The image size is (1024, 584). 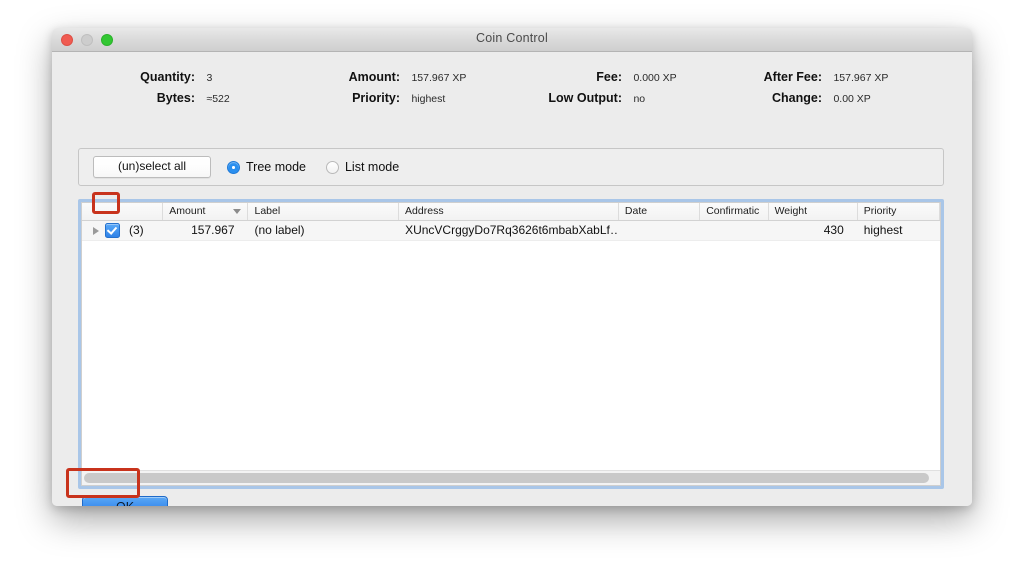 I want to click on stat-after-fee-label: After Fee:, so click(x=792, y=77).